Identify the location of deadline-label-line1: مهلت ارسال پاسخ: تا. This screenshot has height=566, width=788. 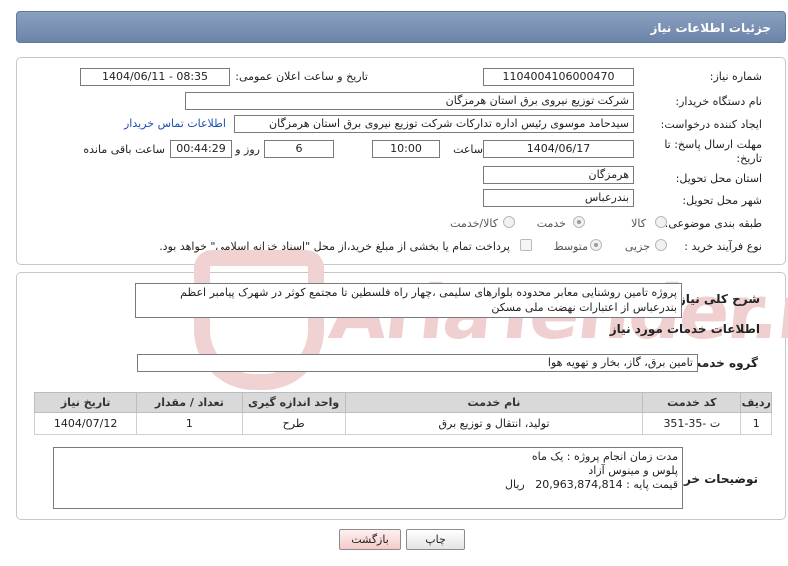
(713, 144).